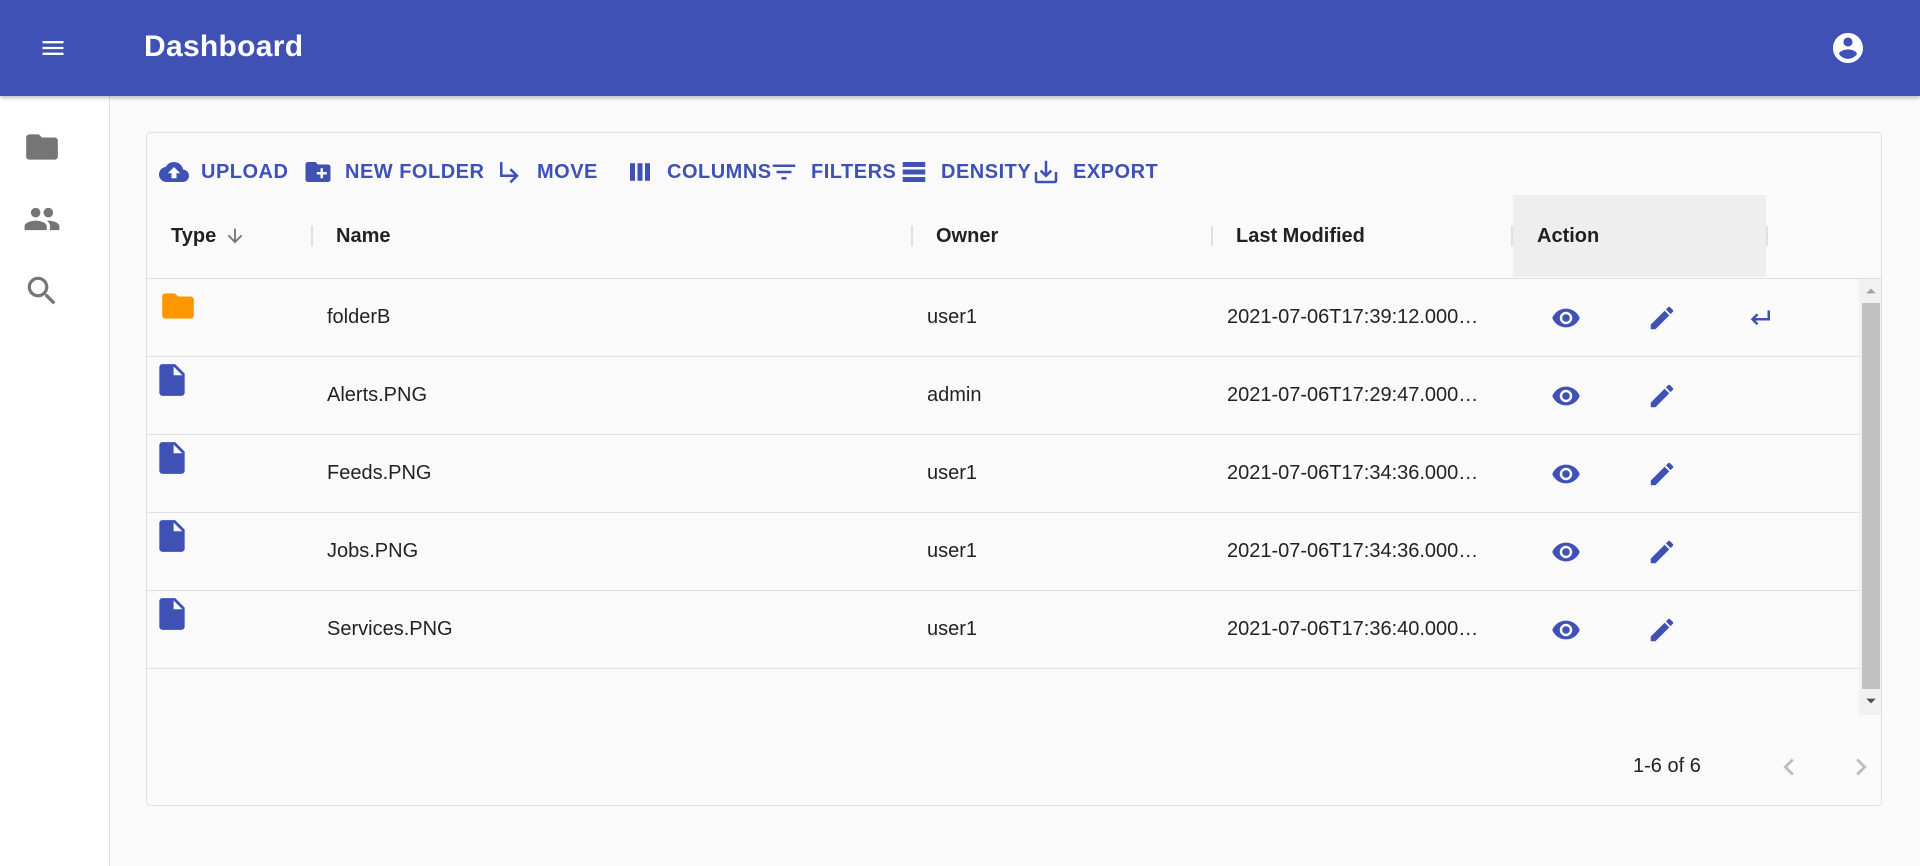 This screenshot has height=866, width=1920. I want to click on upload-button: UPLOAD, so click(223, 172).